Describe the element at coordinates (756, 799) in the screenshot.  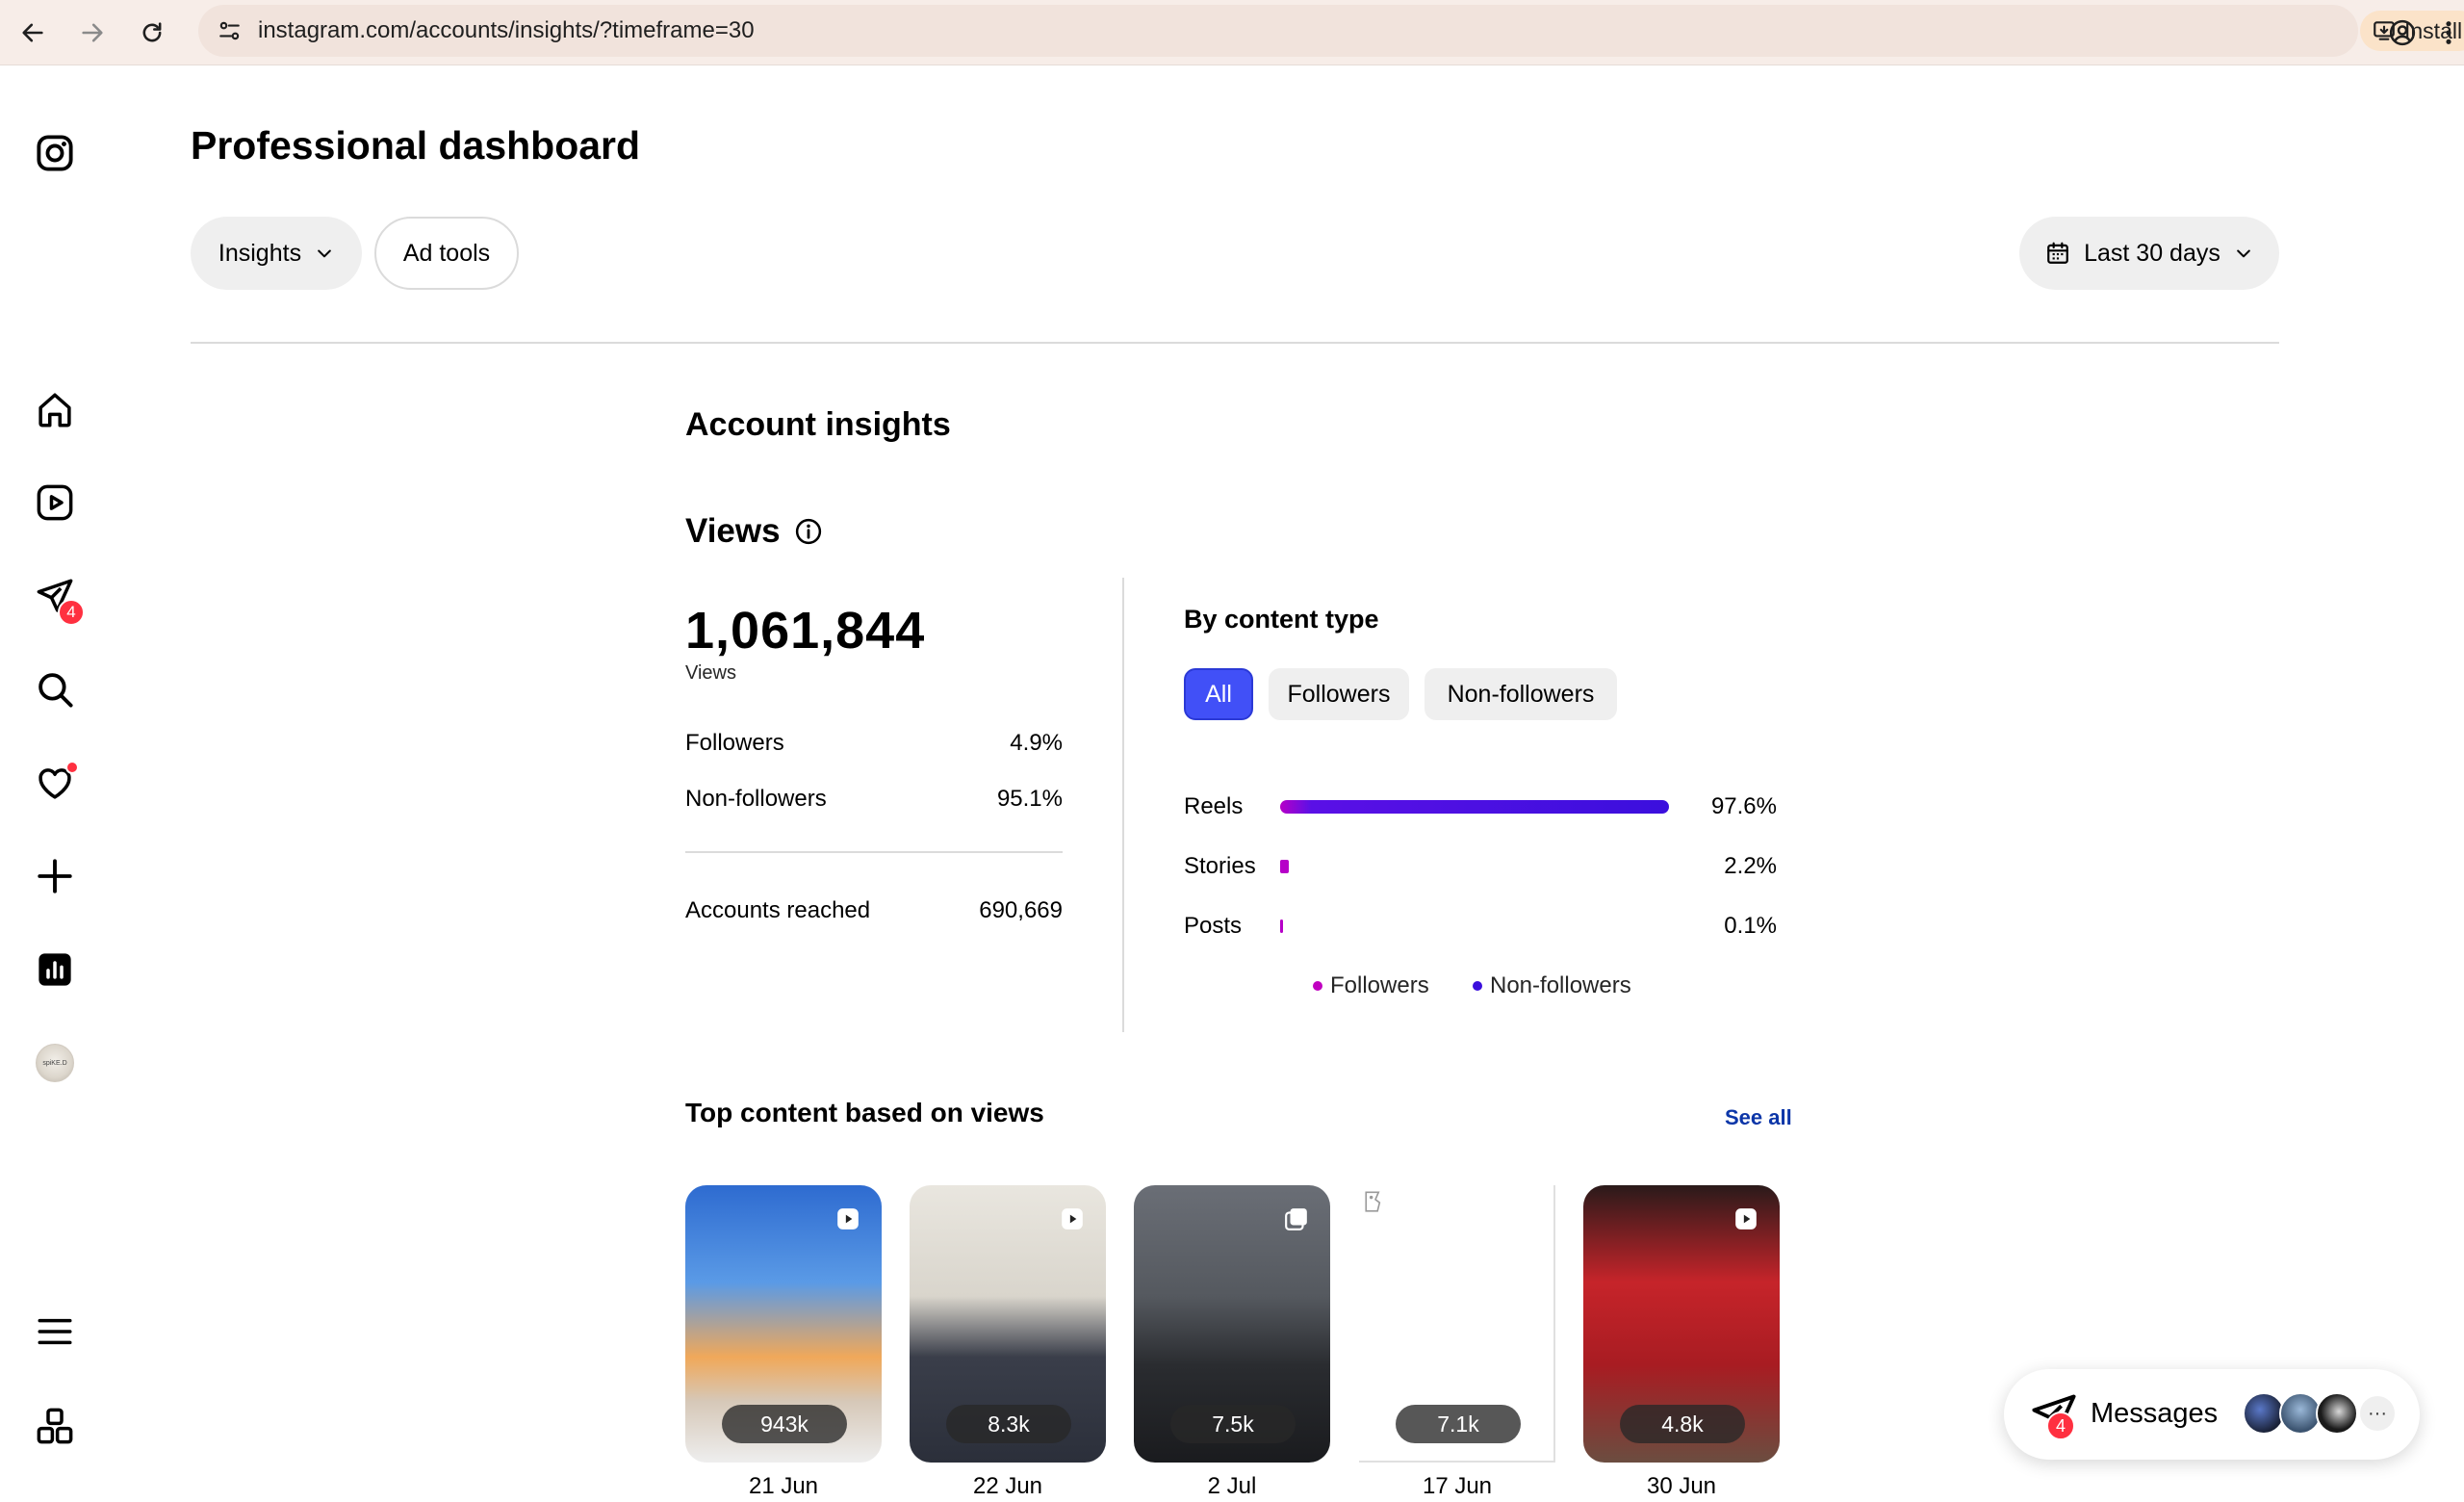
I see `stat-label: Non-followers` at that location.